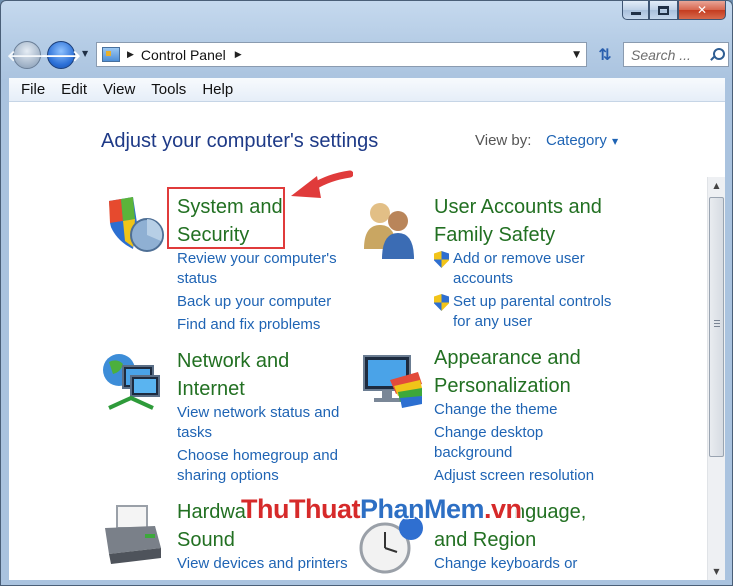 Image resolution: width=733 pixels, height=586 pixels. Describe the element at coordinates (529, 443) in the screenshot. I see `desktop-background-link: Change desktop background` at that location.